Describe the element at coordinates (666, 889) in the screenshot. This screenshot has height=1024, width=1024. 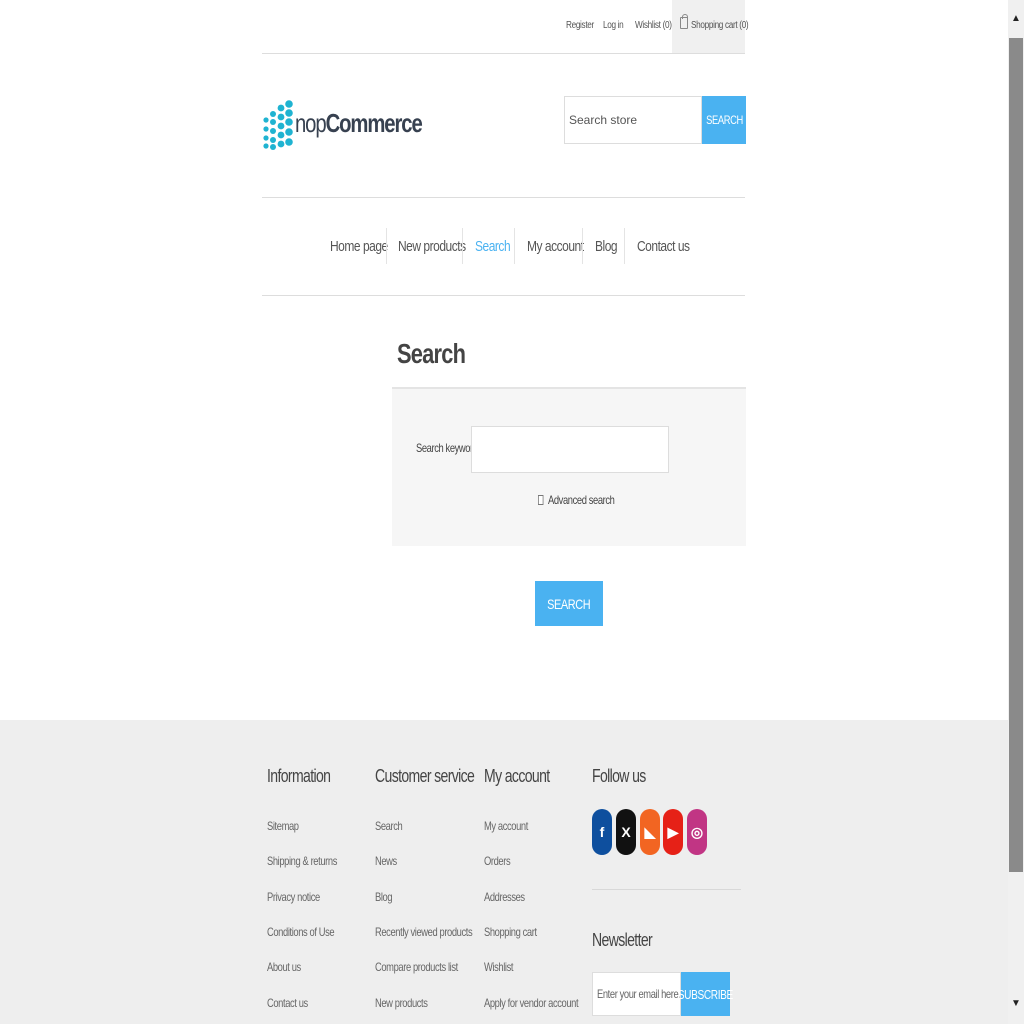
I see `footer-divider` at that location.